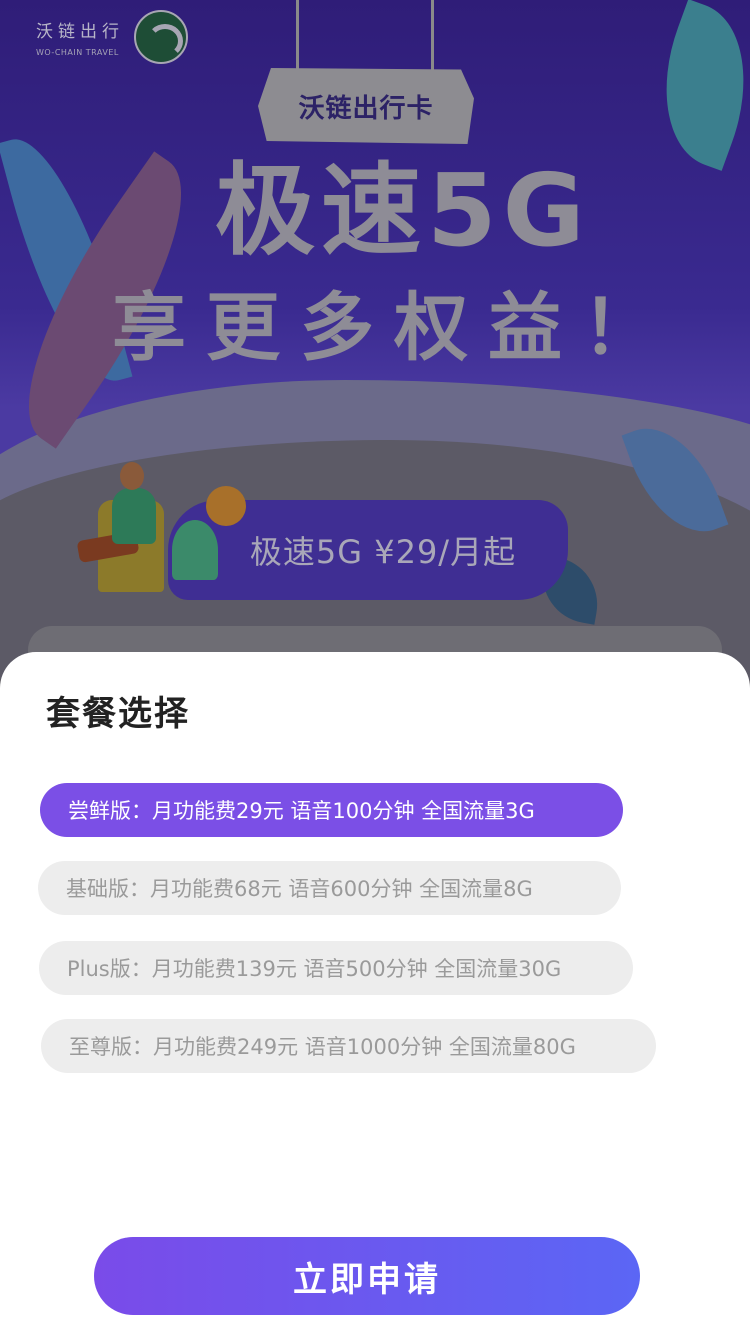  I want to click on price-banner-text: 极速5G ¥29/月起, so click(383, 552).